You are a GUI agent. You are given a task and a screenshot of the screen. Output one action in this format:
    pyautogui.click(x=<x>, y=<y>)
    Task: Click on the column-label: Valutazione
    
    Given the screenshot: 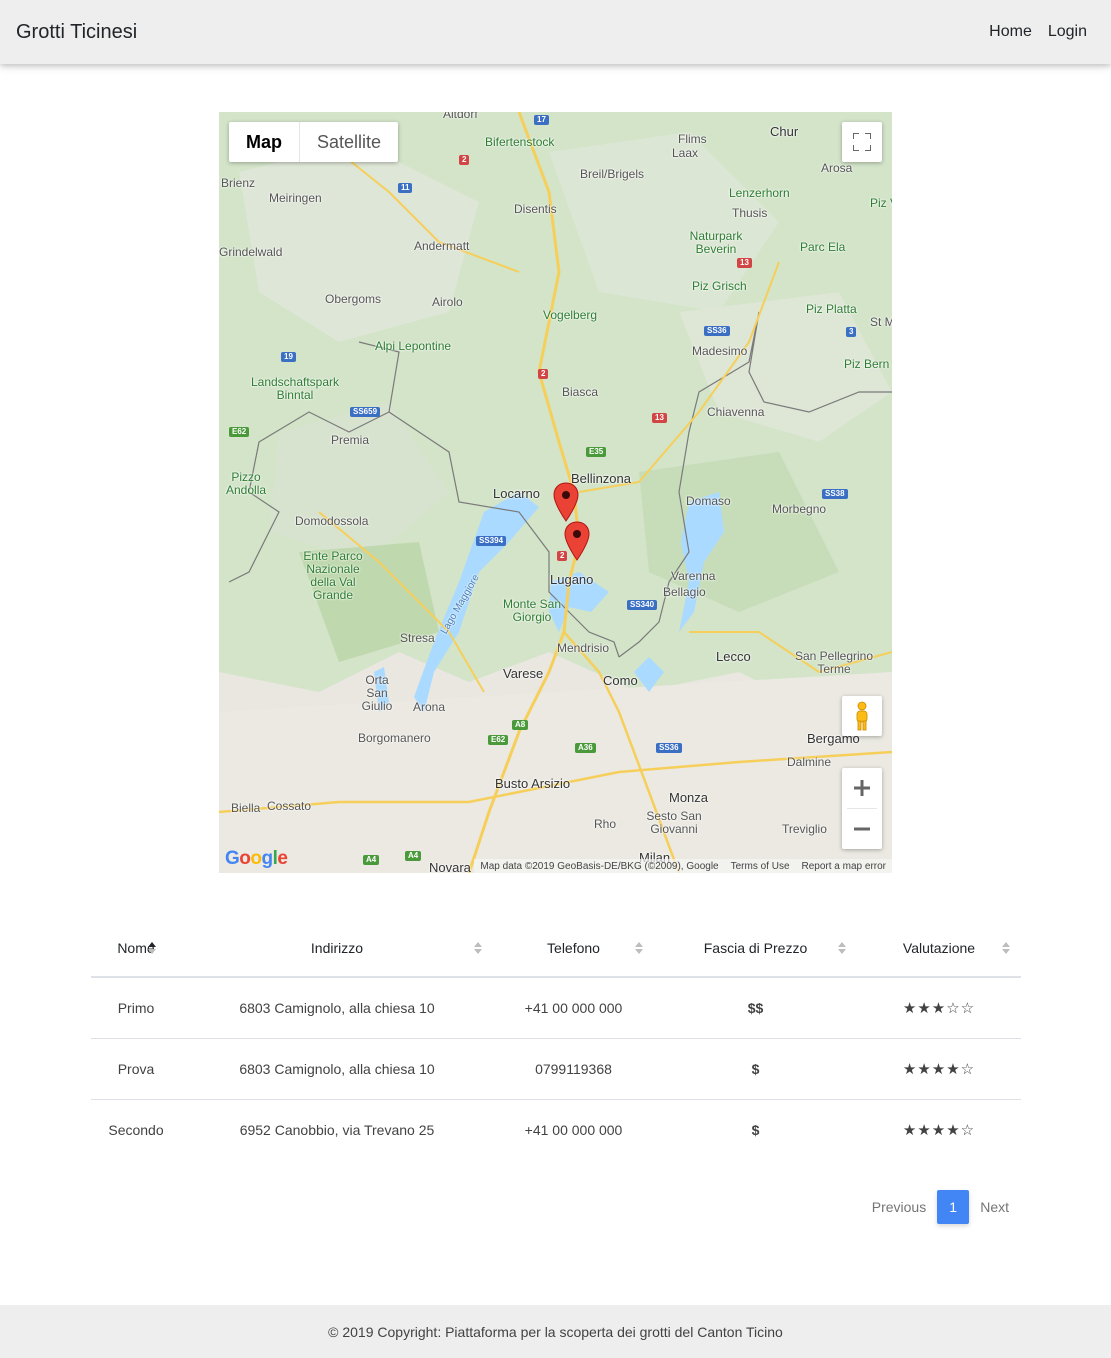 What is the action you would take?
    pyautogui.click(x=939, y=948)
    